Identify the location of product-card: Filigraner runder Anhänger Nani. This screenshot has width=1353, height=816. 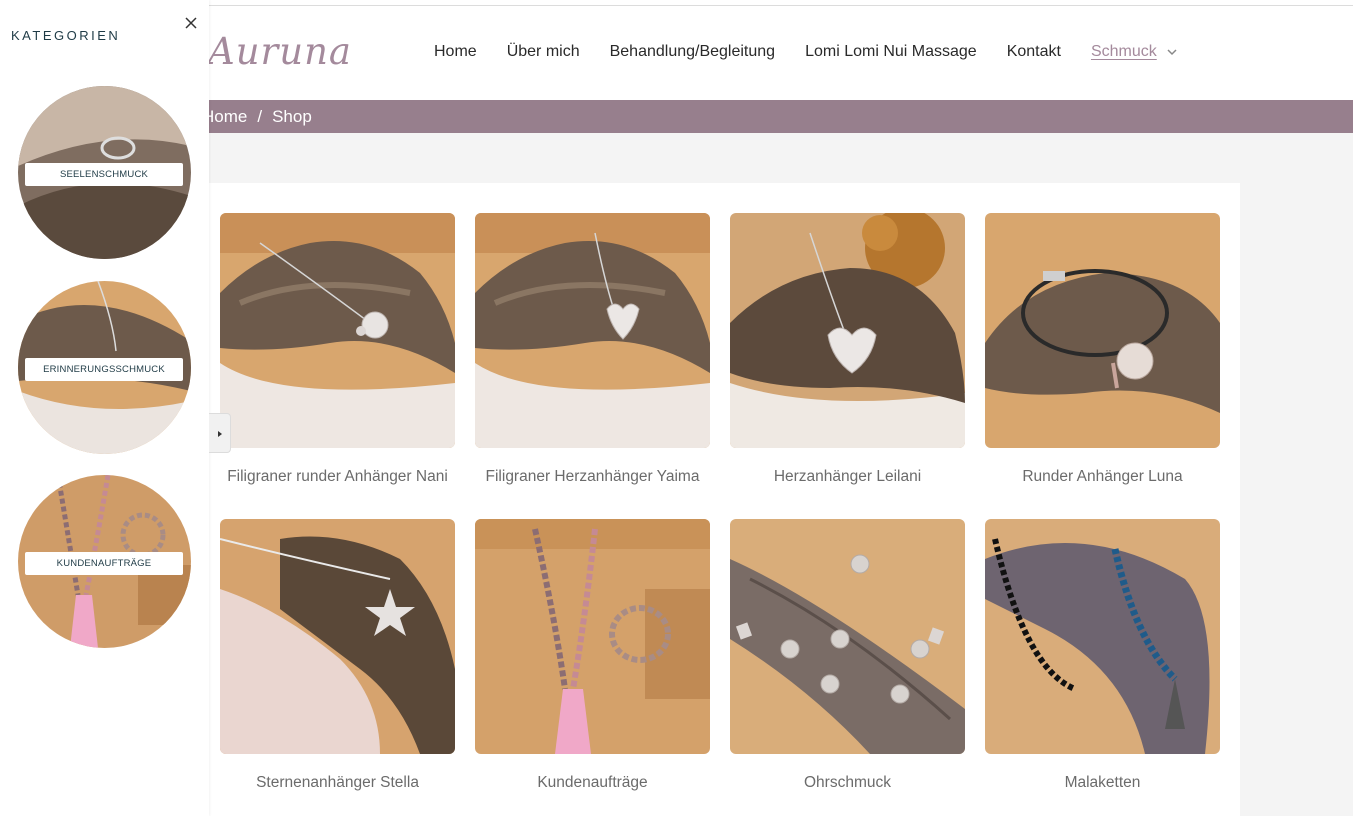
(337, 349).